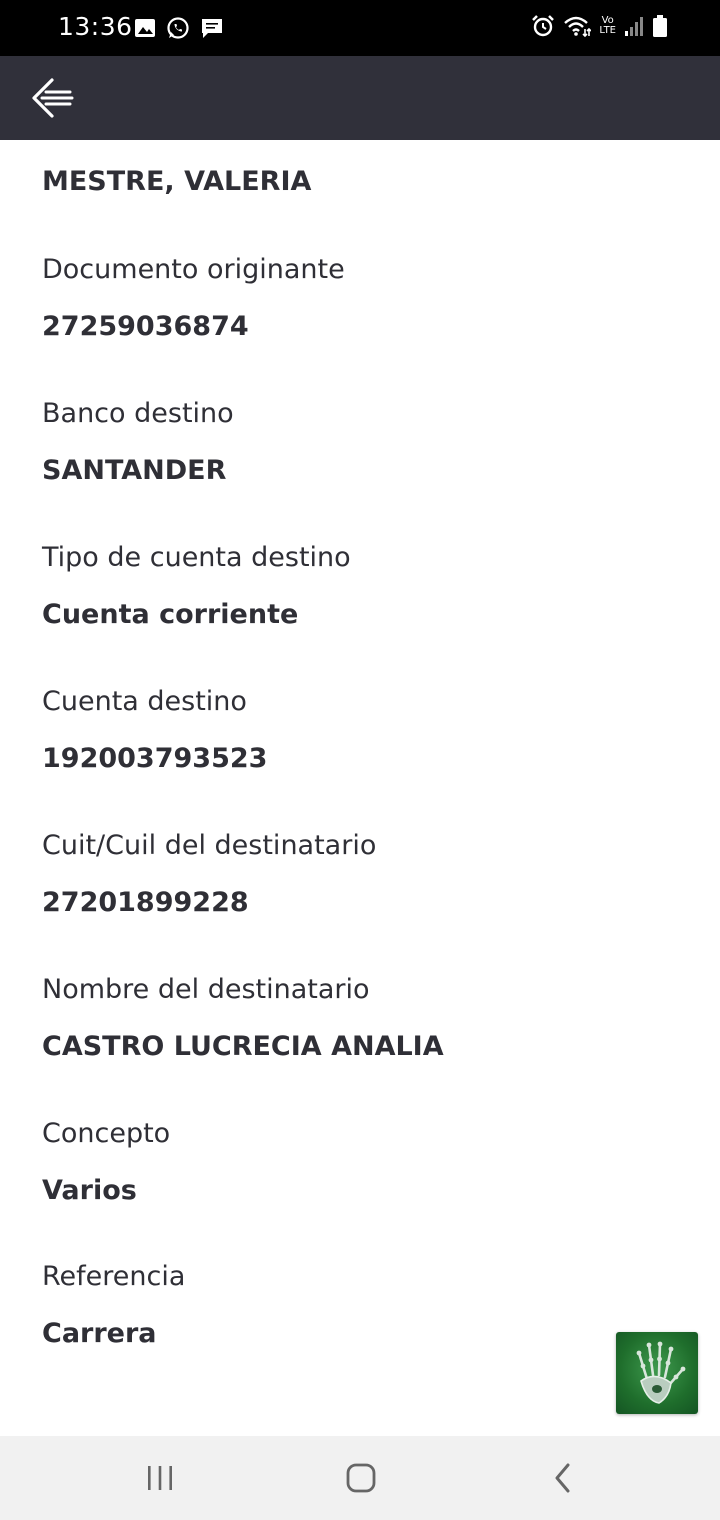 The image size is (720, 1520). I want to click on field-label: Concepto, so click(106, 1133).